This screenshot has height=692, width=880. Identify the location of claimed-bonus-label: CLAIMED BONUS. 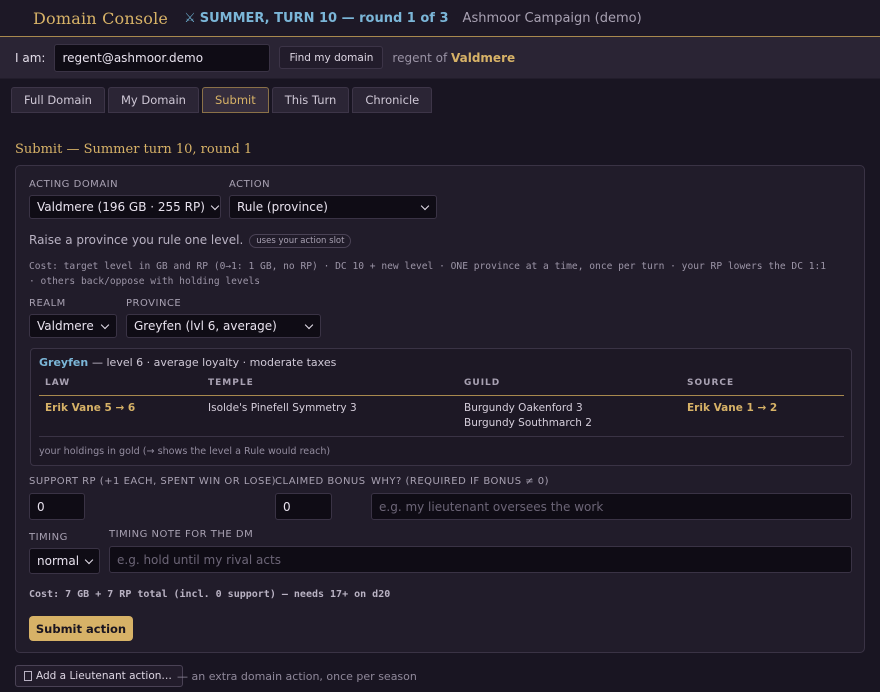
(320, 481).